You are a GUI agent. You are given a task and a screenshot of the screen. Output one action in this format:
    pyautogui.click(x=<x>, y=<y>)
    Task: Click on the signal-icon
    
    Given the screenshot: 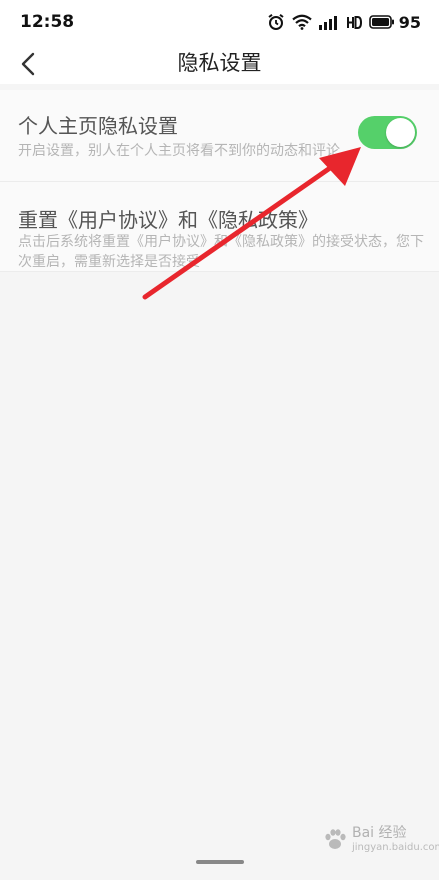 What is the action you would take?
    pyautogui.click(x=327, y=22)
    